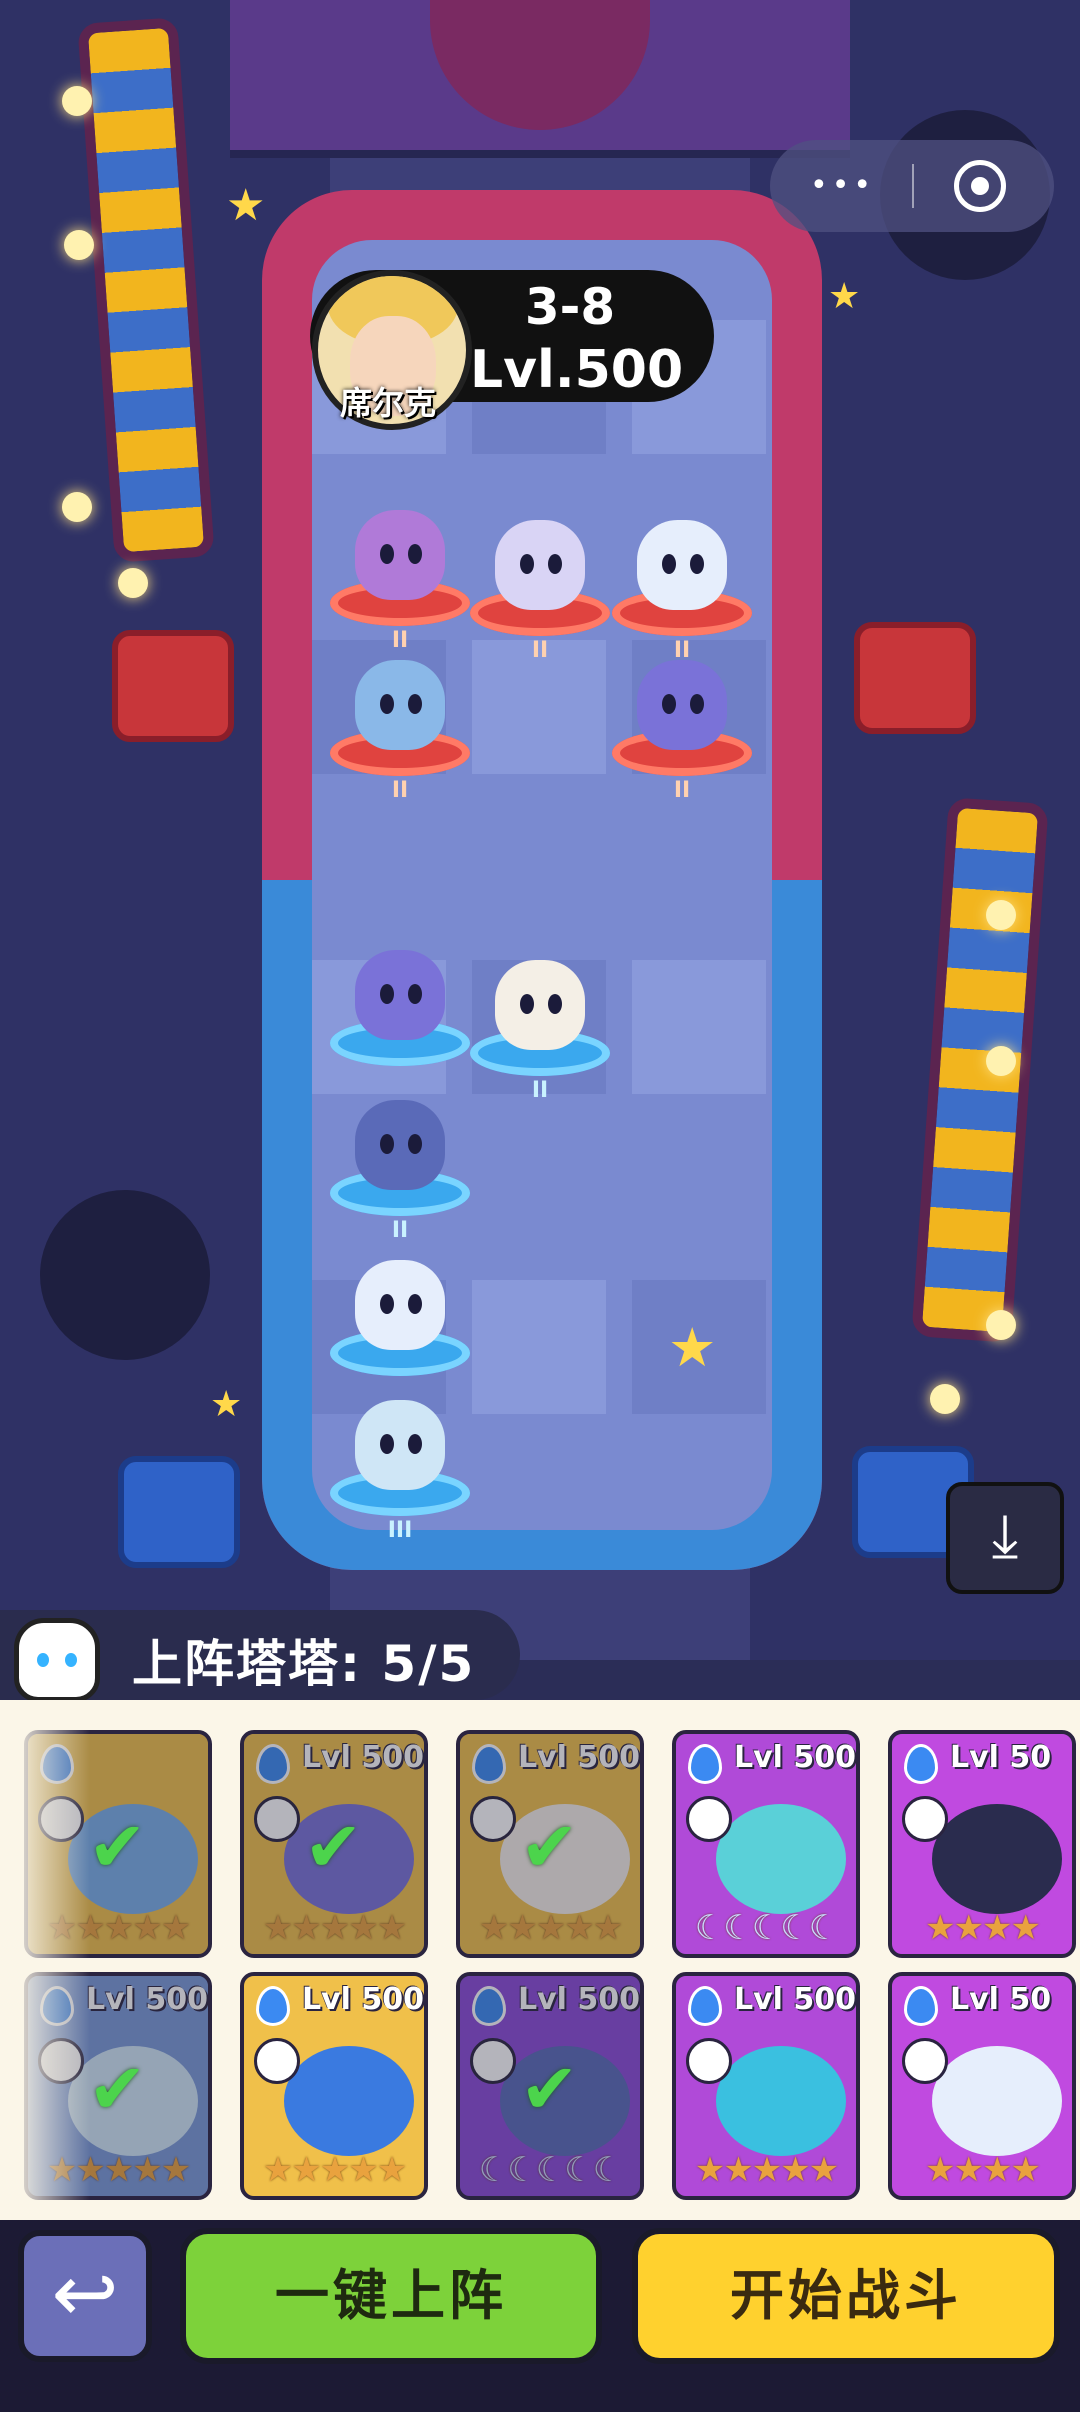  I want to click on ally-creature-dragon: III, so click(400, 1471).